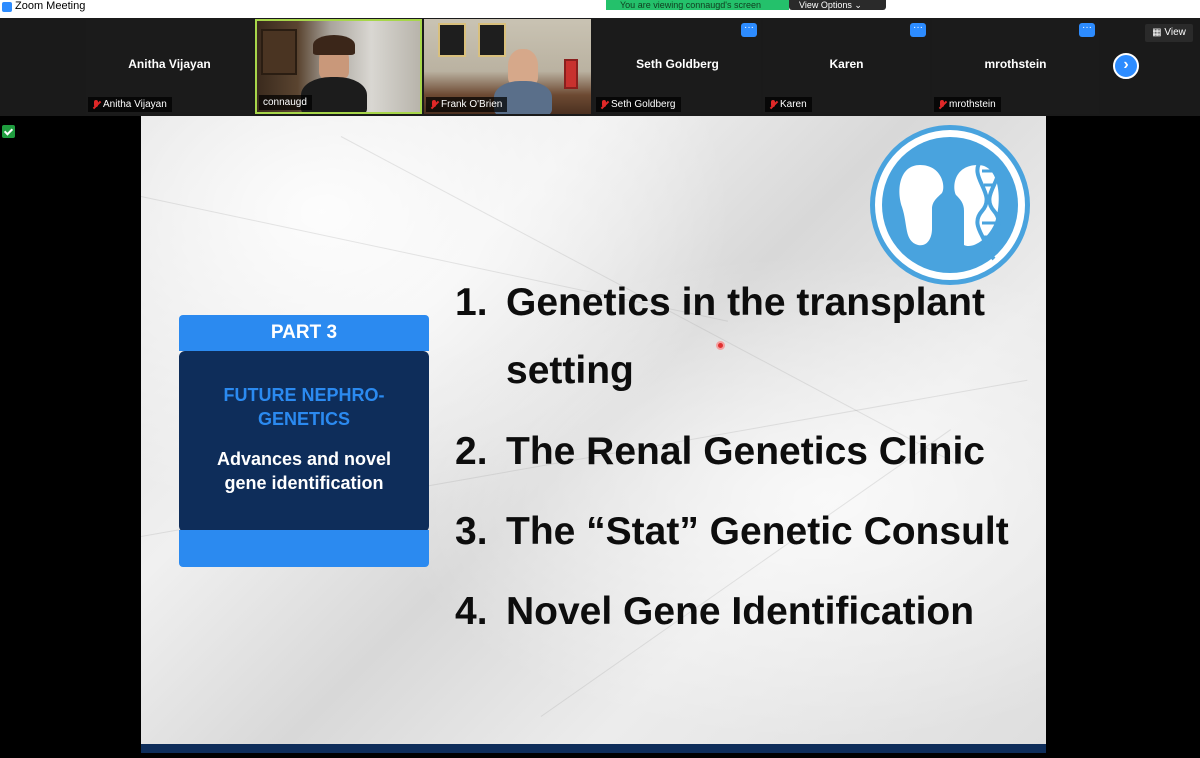 The width and height of the screenshot is (1200, 758). Describe the element at coordinates (304, 333) in the screenshot. I see `part-label: PART 3` at that location.